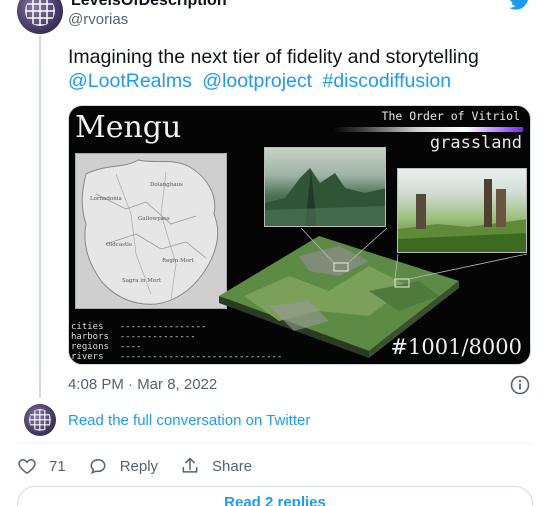 The image size is (550, 506). What do you see at coordinates (232, 466) in the screenshot?
I see `share-label: Share` at bounding box center [232, 466].